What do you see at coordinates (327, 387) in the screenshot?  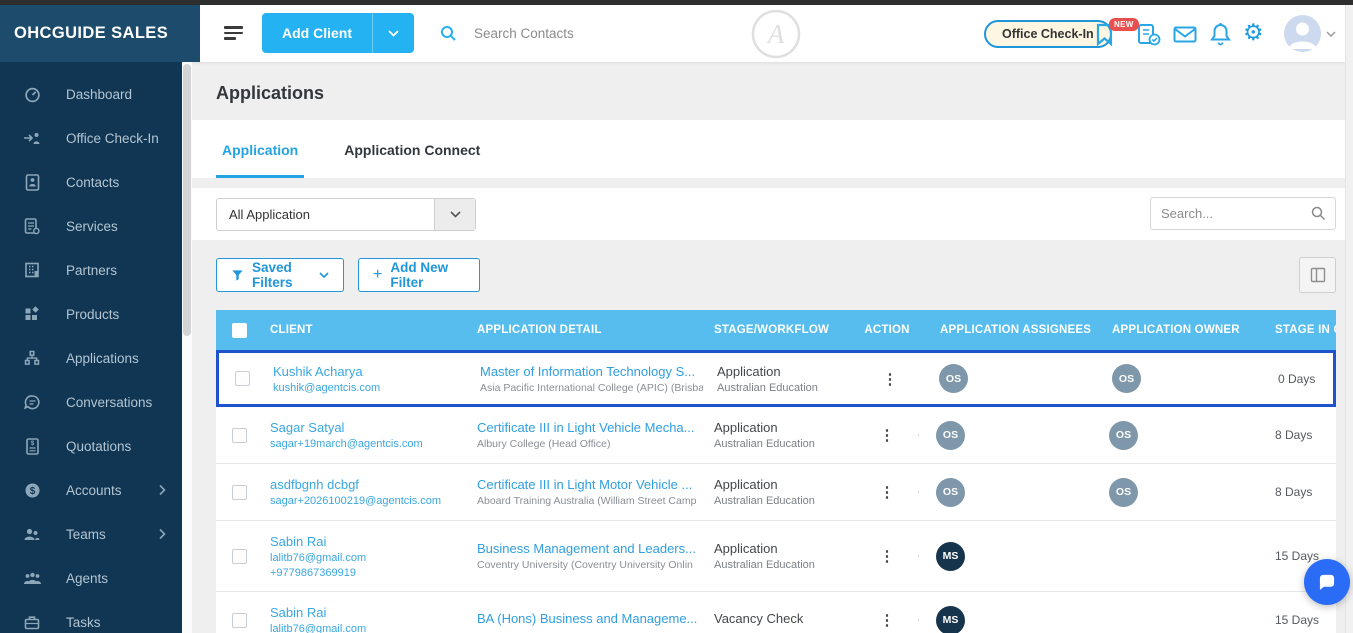 I see `client-email: kushik@agentcis.com` at bounding box center [327, 387].